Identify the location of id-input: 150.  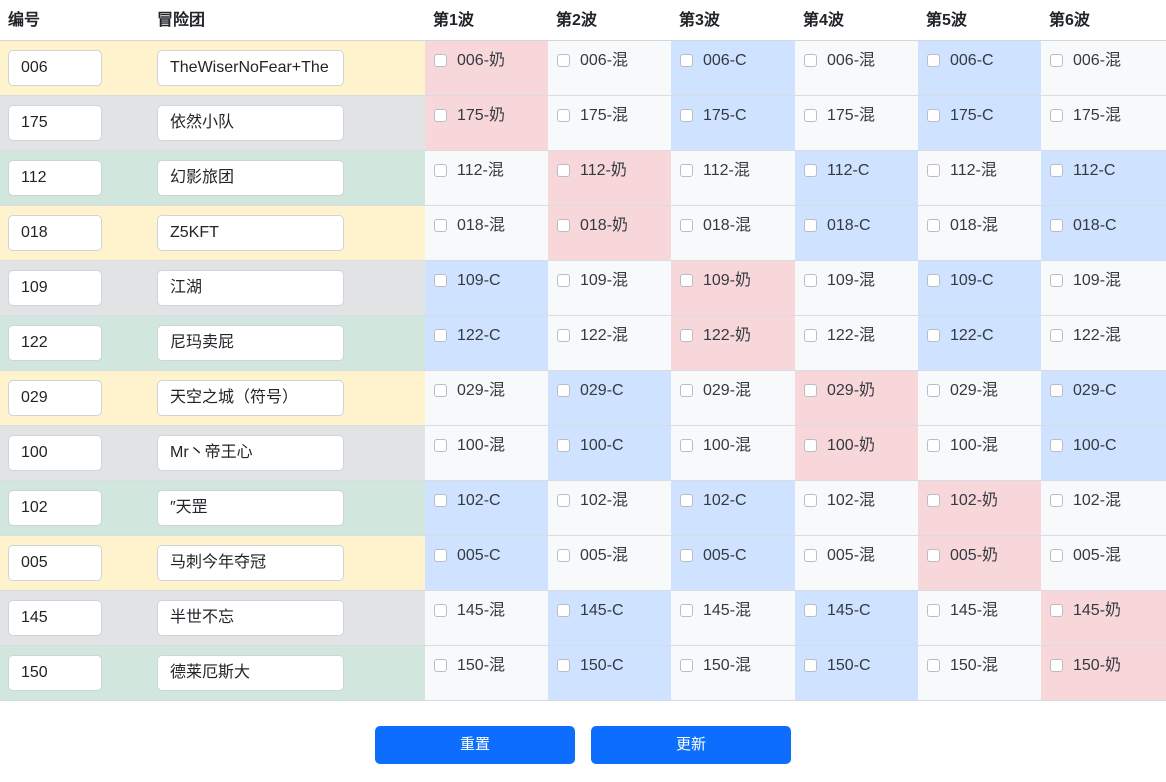
(55, 673).